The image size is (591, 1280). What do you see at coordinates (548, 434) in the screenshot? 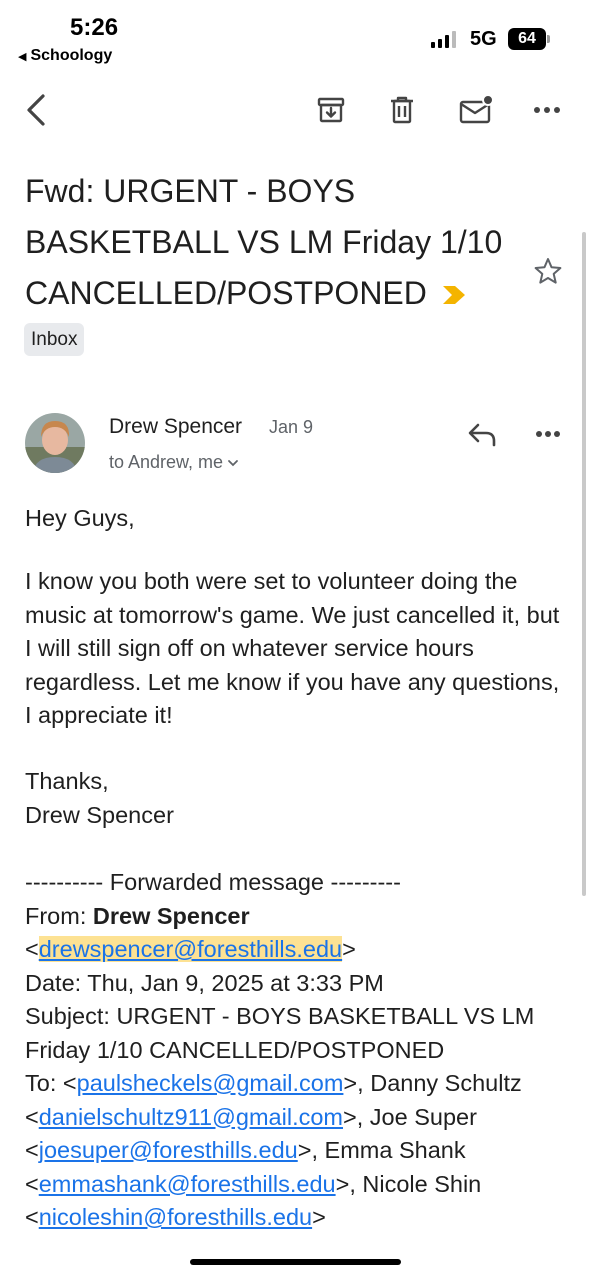
I see `message-more-icon` at bounding box center [548, 434].